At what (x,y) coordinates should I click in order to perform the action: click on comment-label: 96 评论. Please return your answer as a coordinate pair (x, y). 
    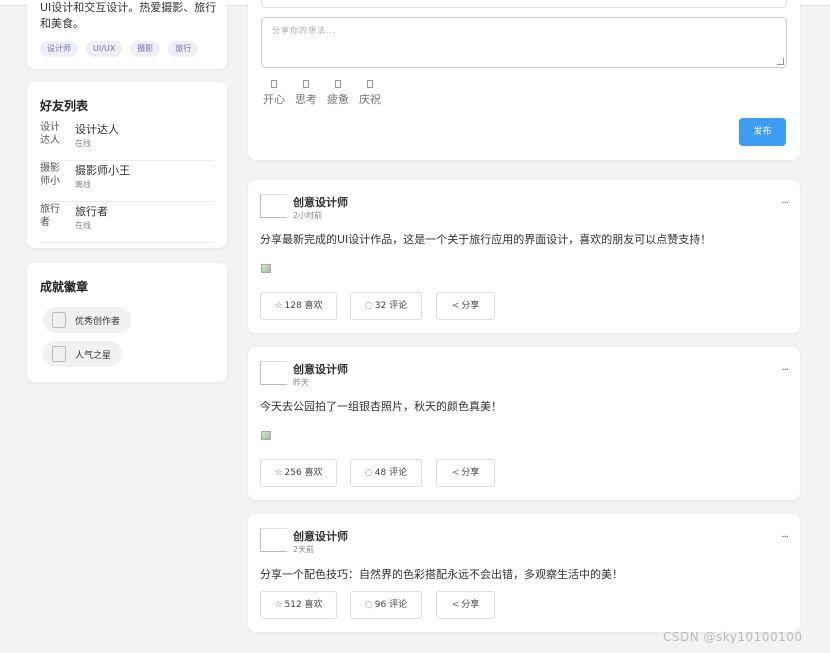
    Looking at the image, I should click on (391, 605).